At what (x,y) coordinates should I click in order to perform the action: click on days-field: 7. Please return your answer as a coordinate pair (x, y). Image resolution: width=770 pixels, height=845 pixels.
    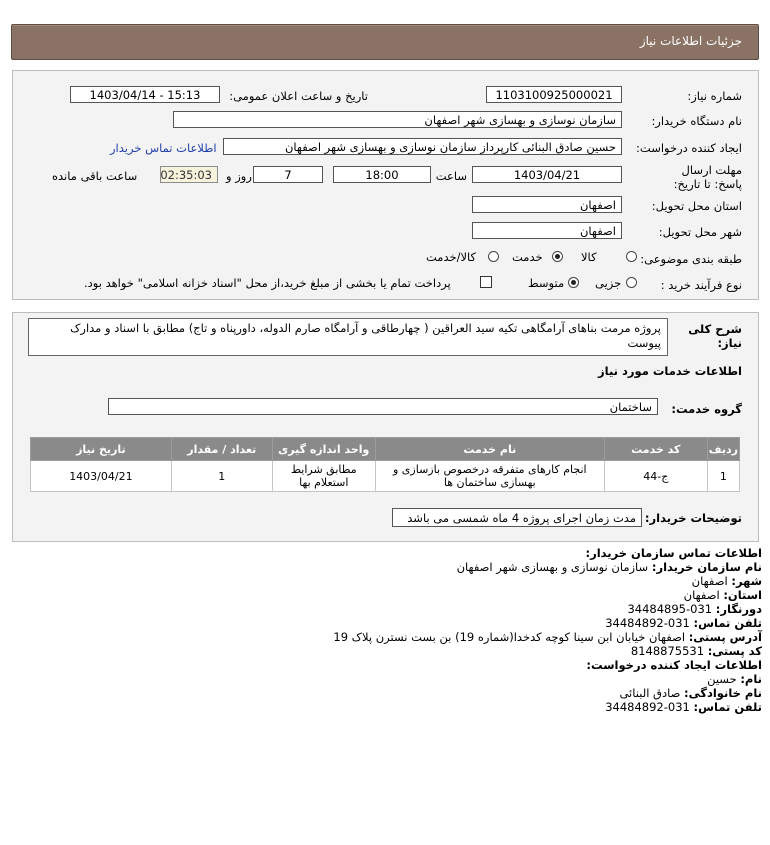
    Looking at the image, I should click on (288, 174).